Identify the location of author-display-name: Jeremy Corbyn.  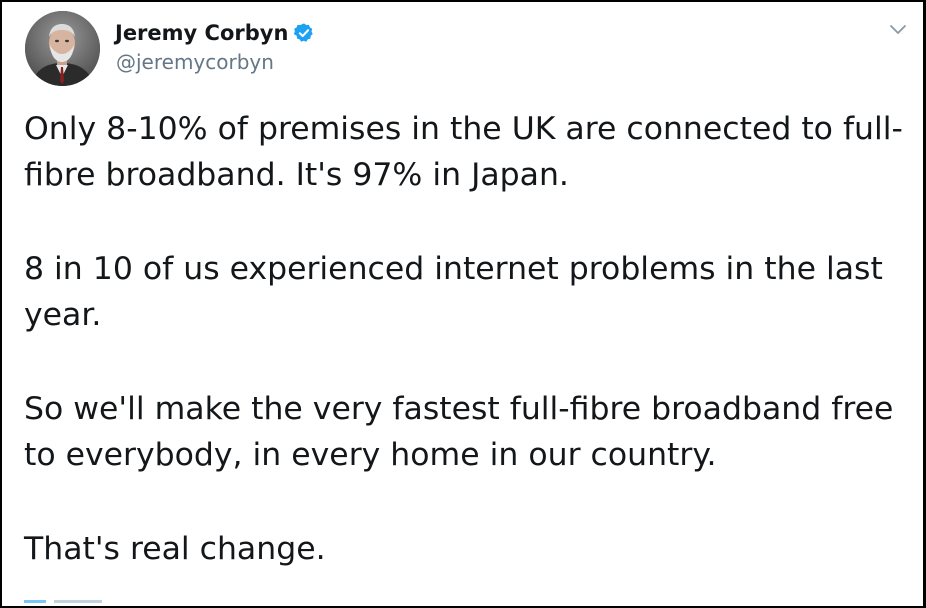
(201, 33).